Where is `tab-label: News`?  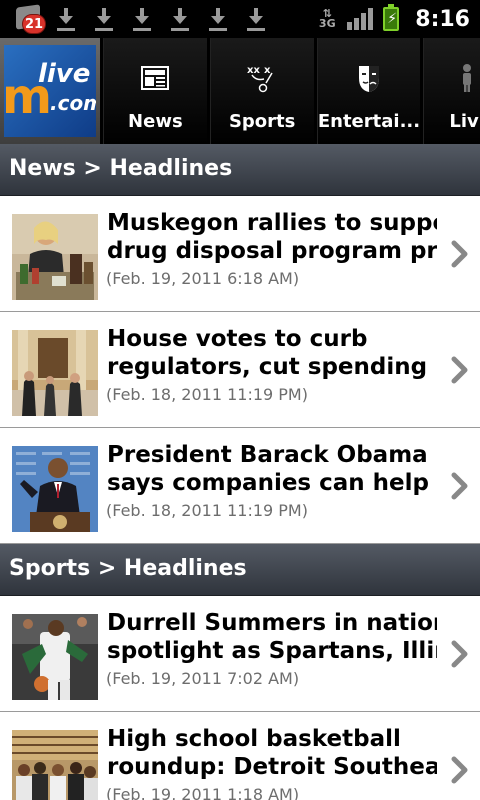
tab-label: News is located at coordinates (155, 121).